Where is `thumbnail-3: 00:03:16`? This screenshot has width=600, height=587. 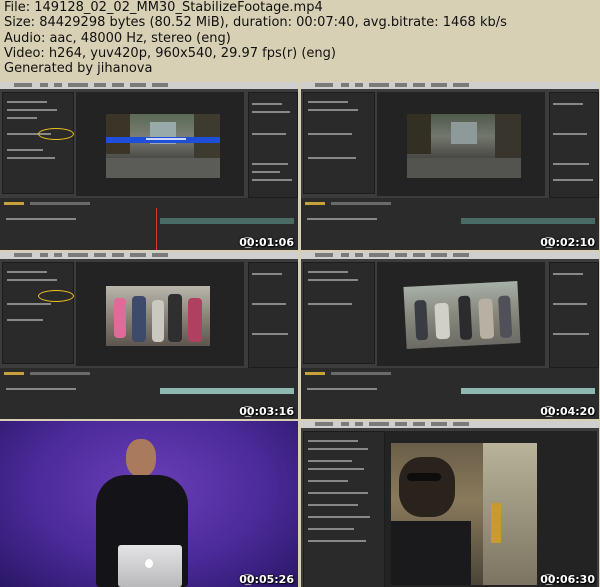 thumbnail-3: 00:03:16 is located at coordinates (149, 335).